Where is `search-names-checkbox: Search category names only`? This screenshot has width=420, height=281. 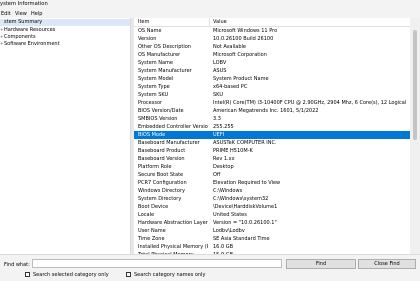
search-names-checkbox: Search category names only is located at coordinates (165, 275).